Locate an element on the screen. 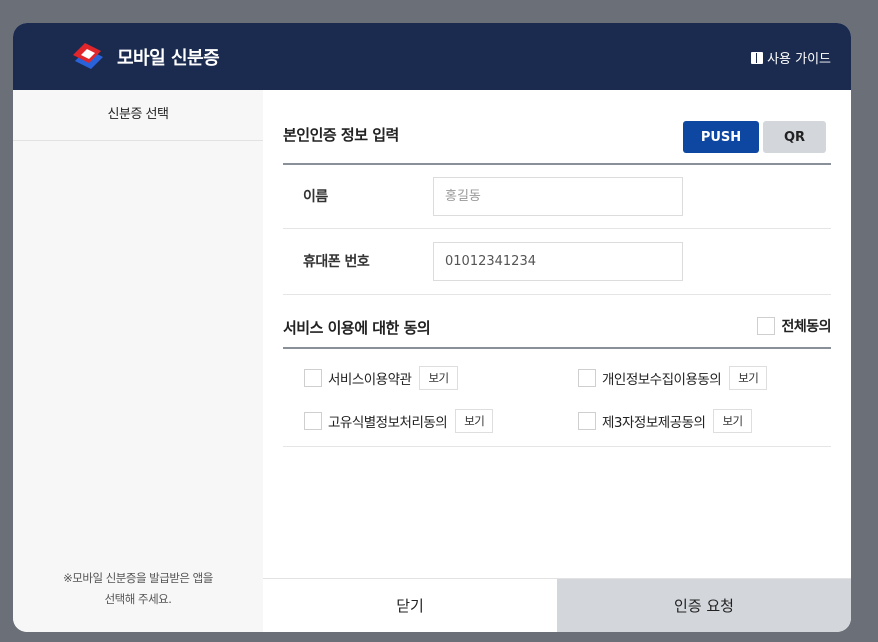  sidebar-note-line2: 선택해 주세요. is located at coordinates (138, 599).